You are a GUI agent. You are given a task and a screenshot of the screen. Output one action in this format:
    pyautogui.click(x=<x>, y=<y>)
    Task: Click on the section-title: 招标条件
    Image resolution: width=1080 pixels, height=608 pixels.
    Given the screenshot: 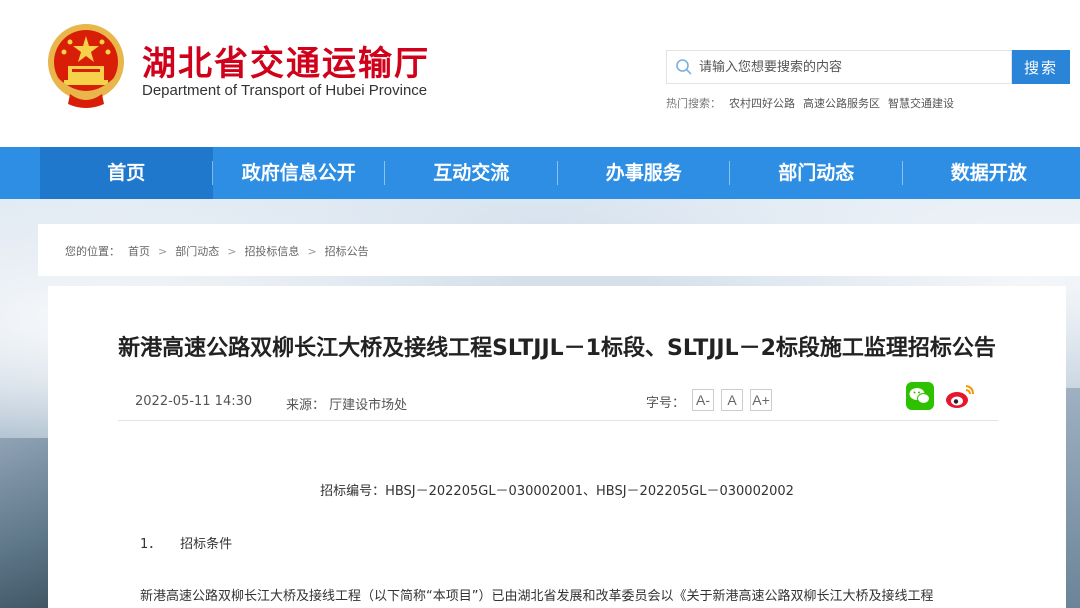 What is the action you would take?
    pyautogui.click(x=206, y=544)
    